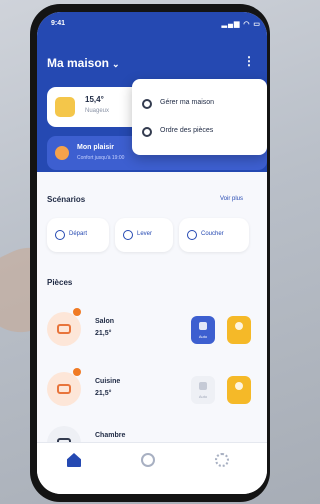  I want to click on scenario-bedtime: Coucher, so click(214, 235).